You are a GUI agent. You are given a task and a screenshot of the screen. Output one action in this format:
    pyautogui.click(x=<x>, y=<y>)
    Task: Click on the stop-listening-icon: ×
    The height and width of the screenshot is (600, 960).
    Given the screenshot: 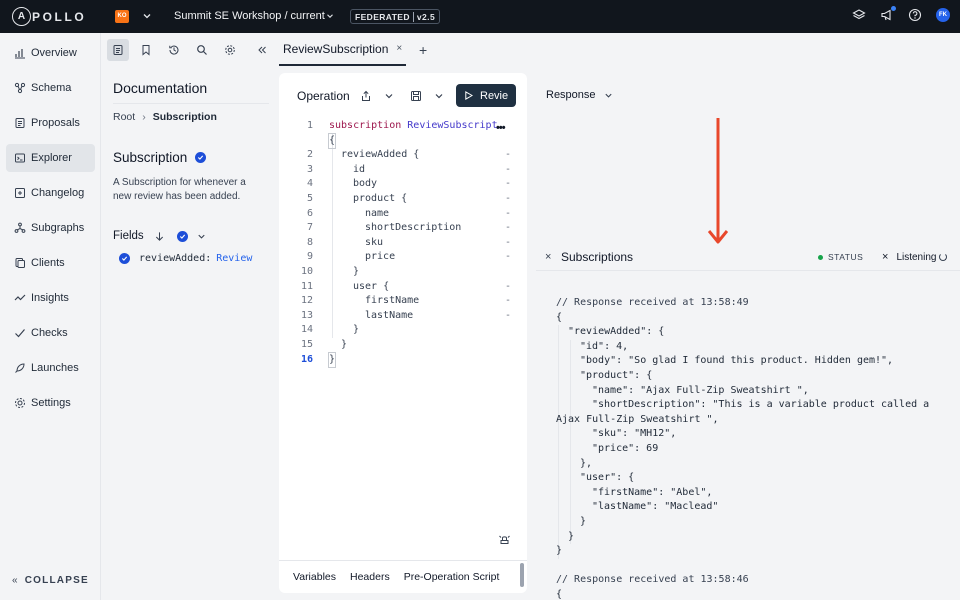 What is the action you would take?
    pyautogui.click(x=885, y=257)
    